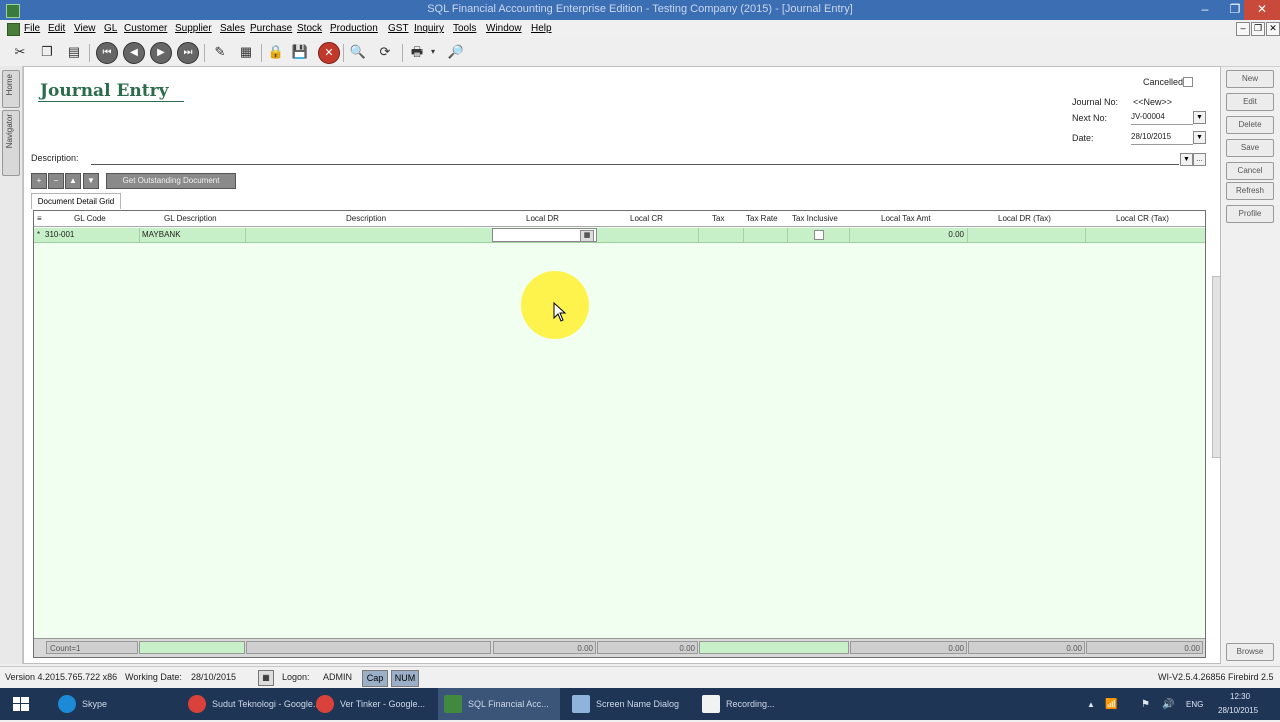 This screenshot has height=722, width=1280. Describe the element at coordinates (1250, 79) in the screenshot. I see `new-button: New` at that location.